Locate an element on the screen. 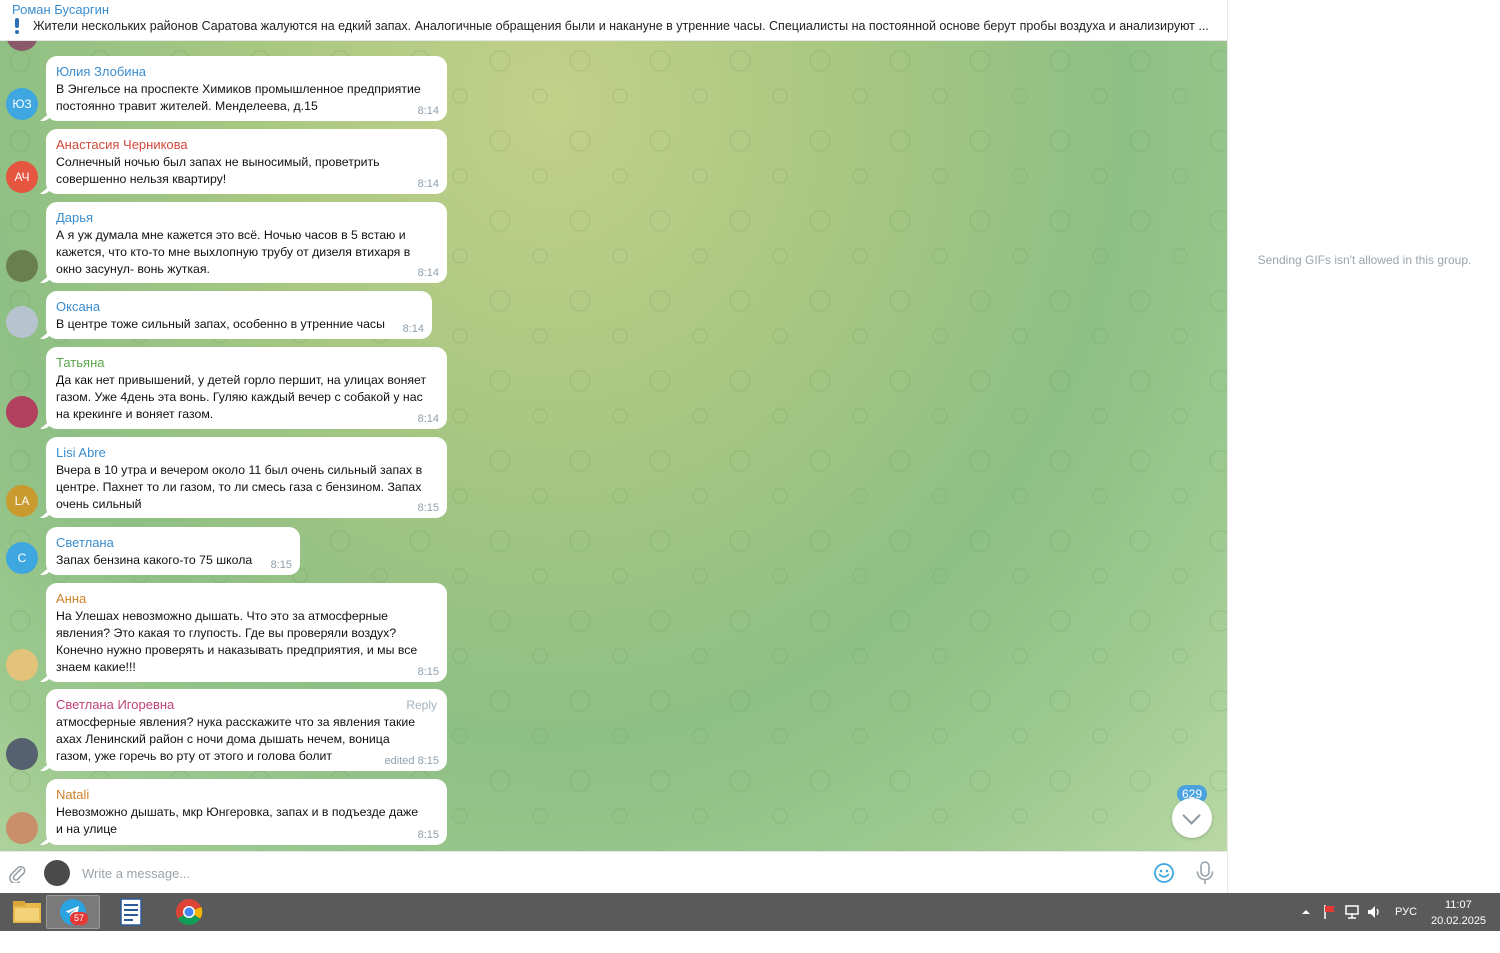  message-author: Юлия Злобина is located at coordinates (101, 71).